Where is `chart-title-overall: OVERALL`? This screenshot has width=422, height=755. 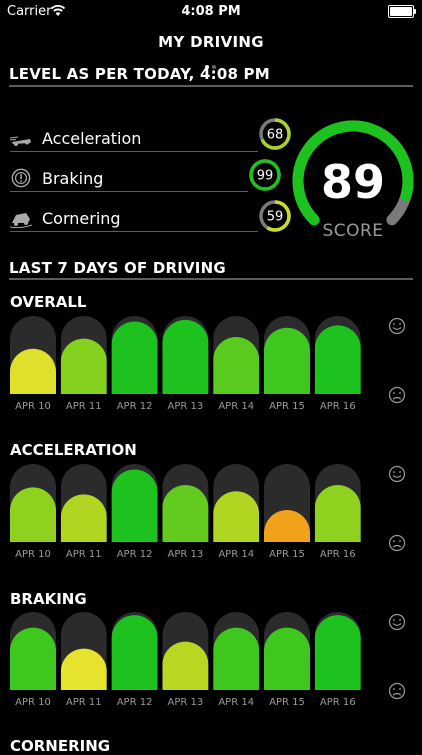
chart-title-overall: OVERALL is located at coordinates (48, 302).